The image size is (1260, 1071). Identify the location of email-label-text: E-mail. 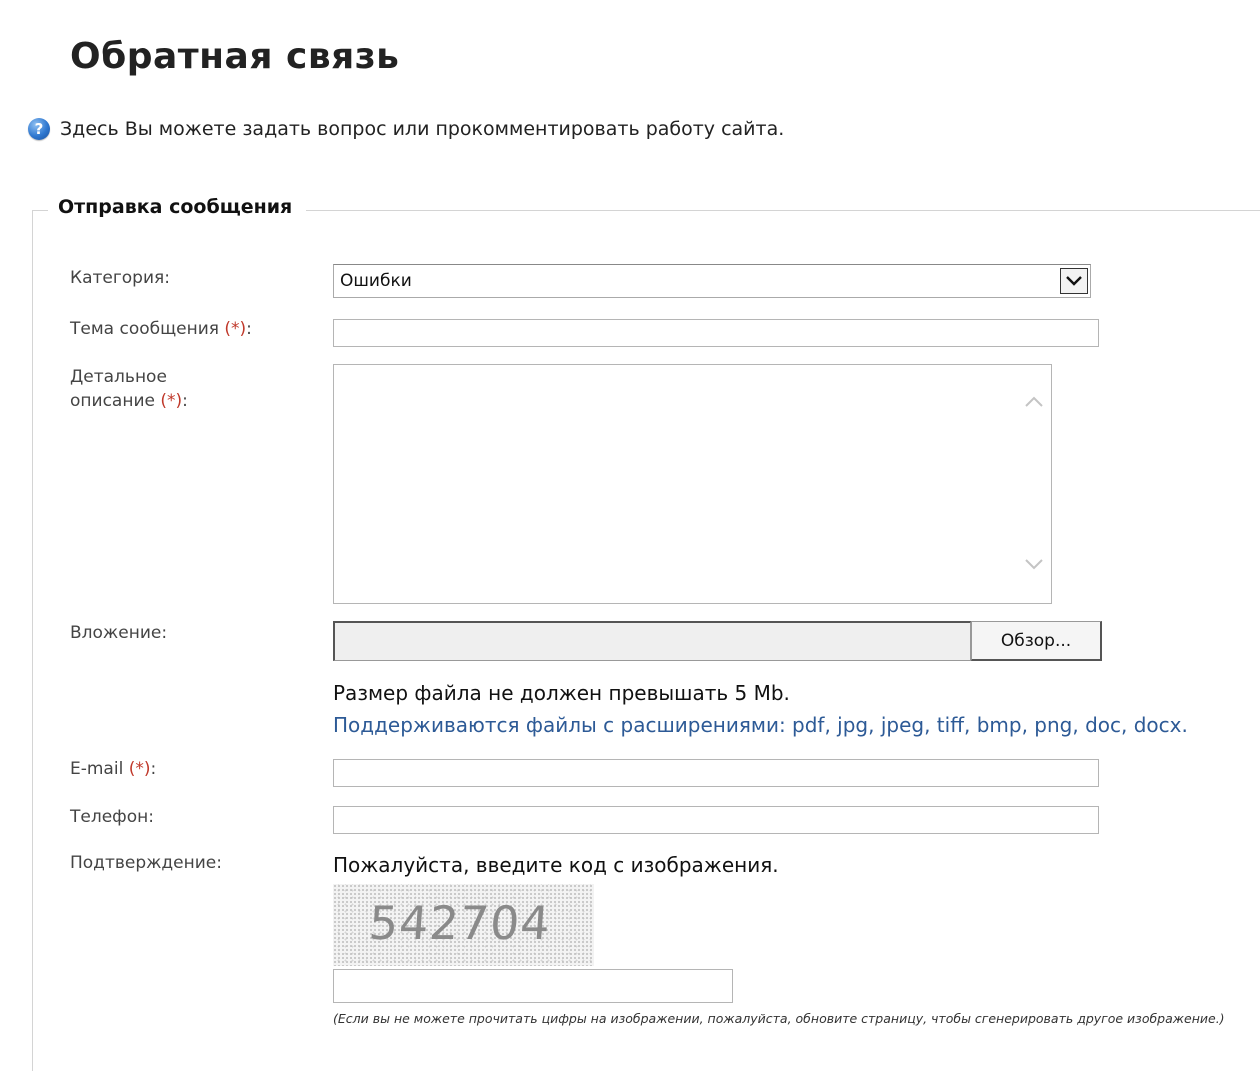
(97, 769).